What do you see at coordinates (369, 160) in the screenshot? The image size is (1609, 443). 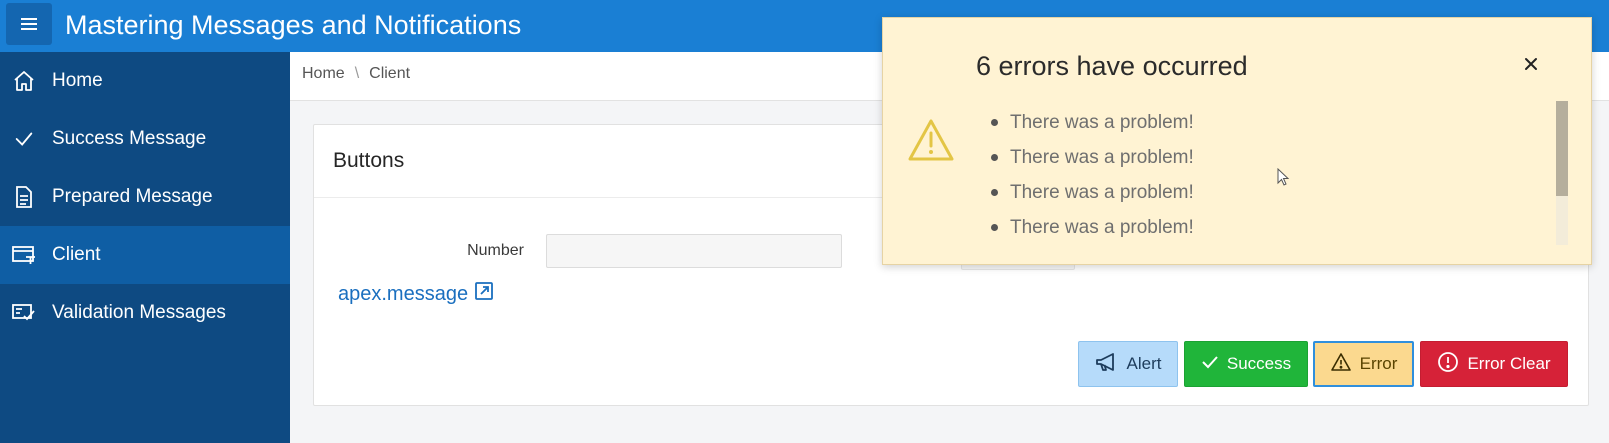 I see `region-title: Buttons` at bounding box center [369, 160].